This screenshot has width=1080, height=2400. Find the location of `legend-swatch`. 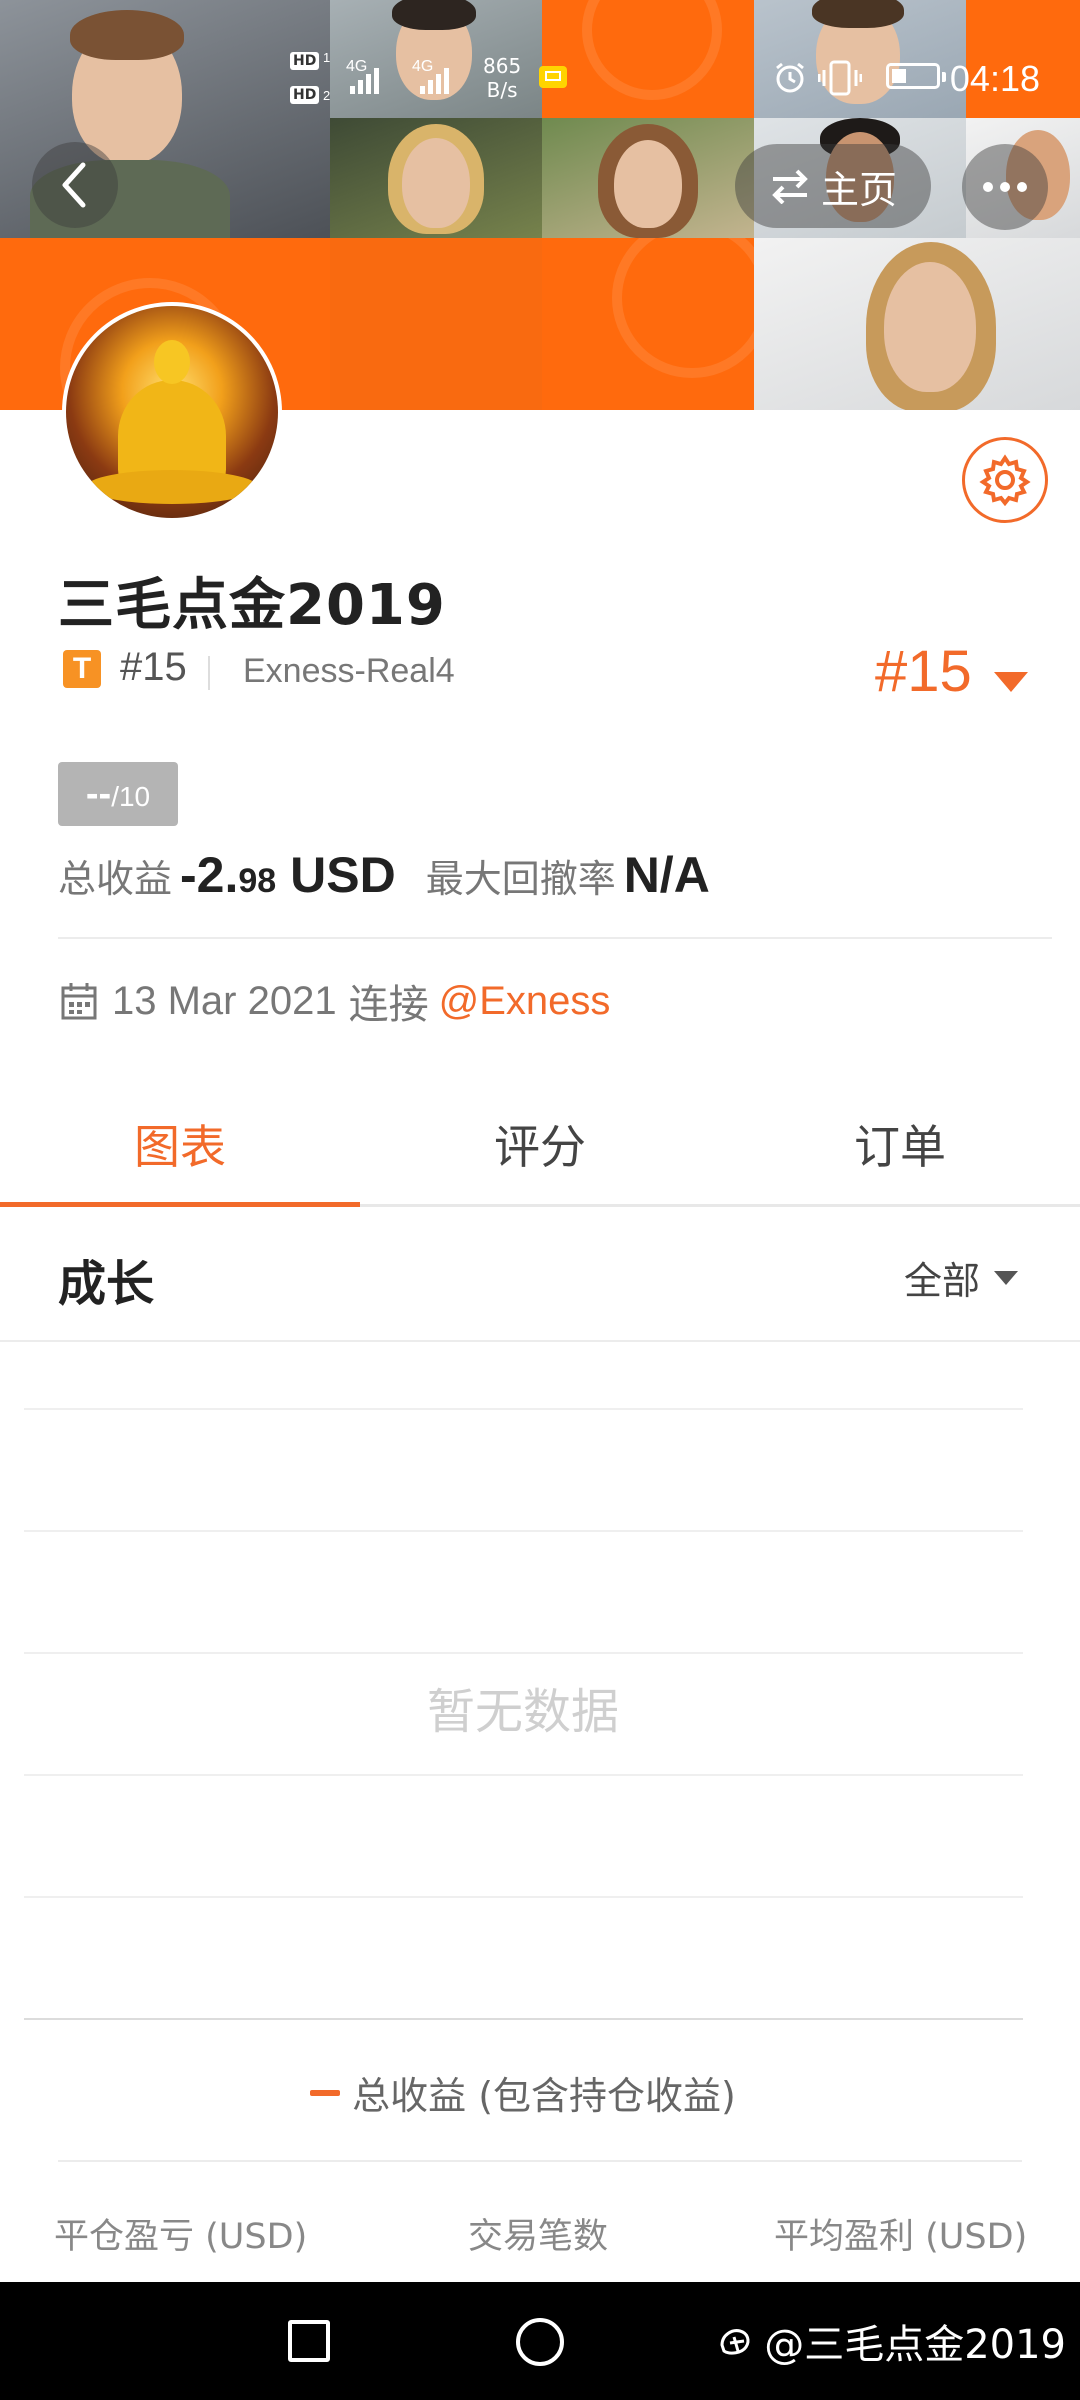

legend-swatch is located at coordinates (325, 2092).